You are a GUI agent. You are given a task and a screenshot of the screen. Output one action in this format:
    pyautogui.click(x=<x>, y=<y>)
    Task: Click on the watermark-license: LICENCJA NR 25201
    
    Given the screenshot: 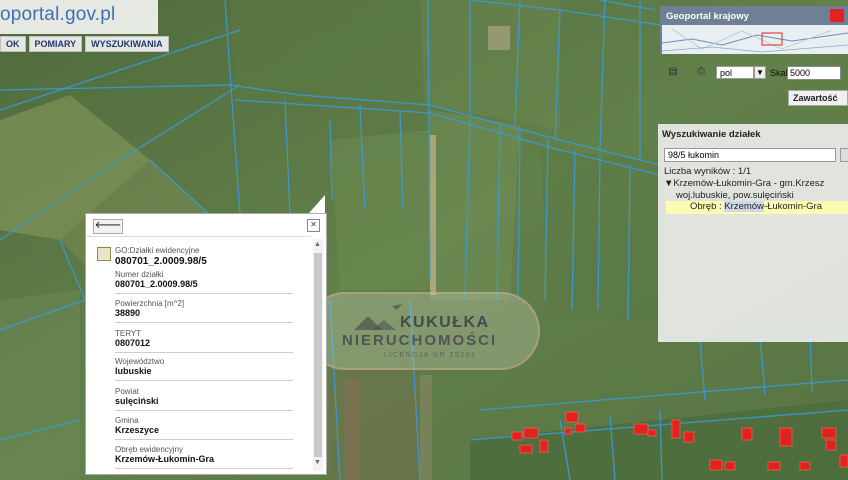 What is the action you would take?
    pyautogui.click(x=430, y=355)
    